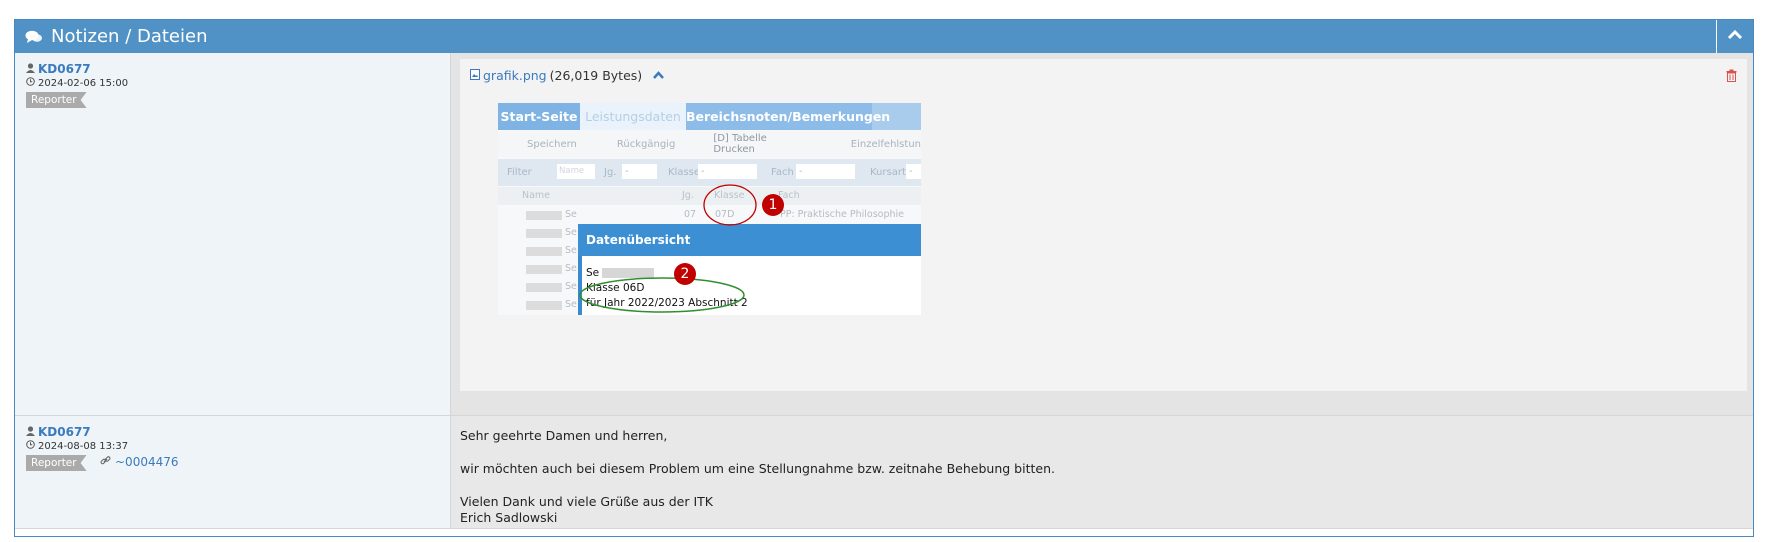 The width and height of the screenshot is (1768, 542). I want to click on image-file-icon, so click(475, 75).